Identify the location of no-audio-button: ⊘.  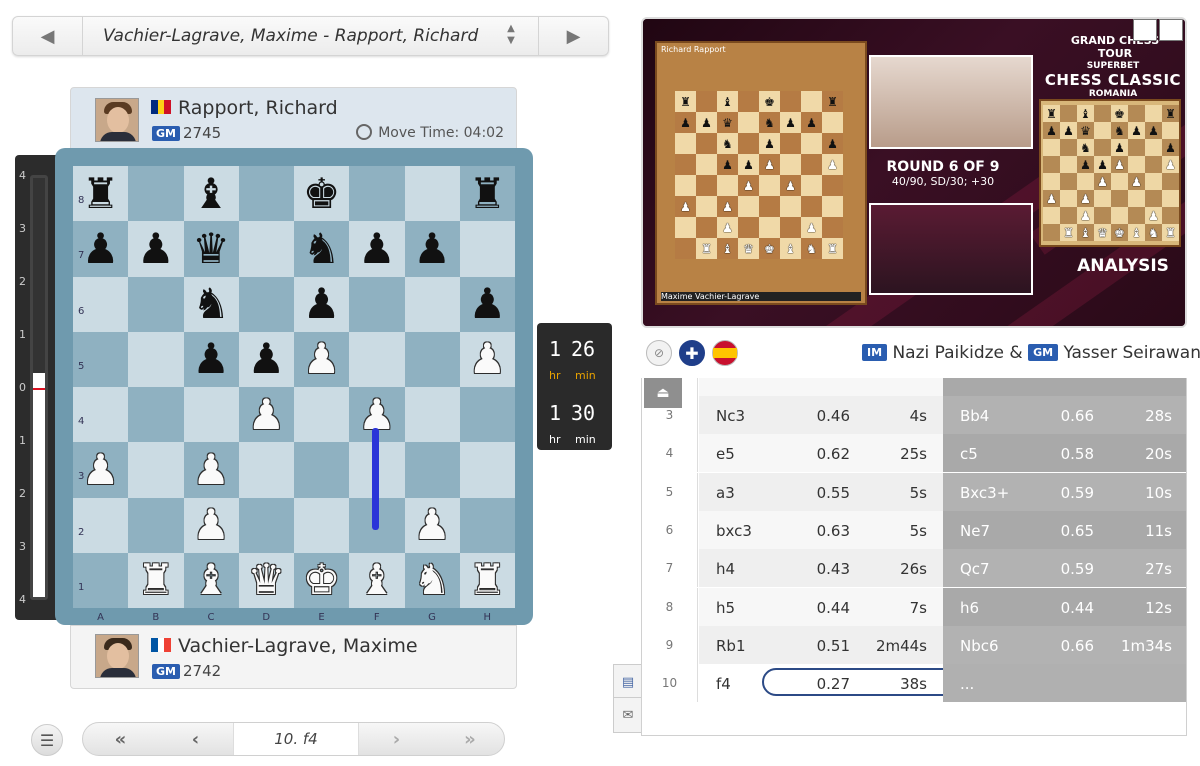
(659, 353).